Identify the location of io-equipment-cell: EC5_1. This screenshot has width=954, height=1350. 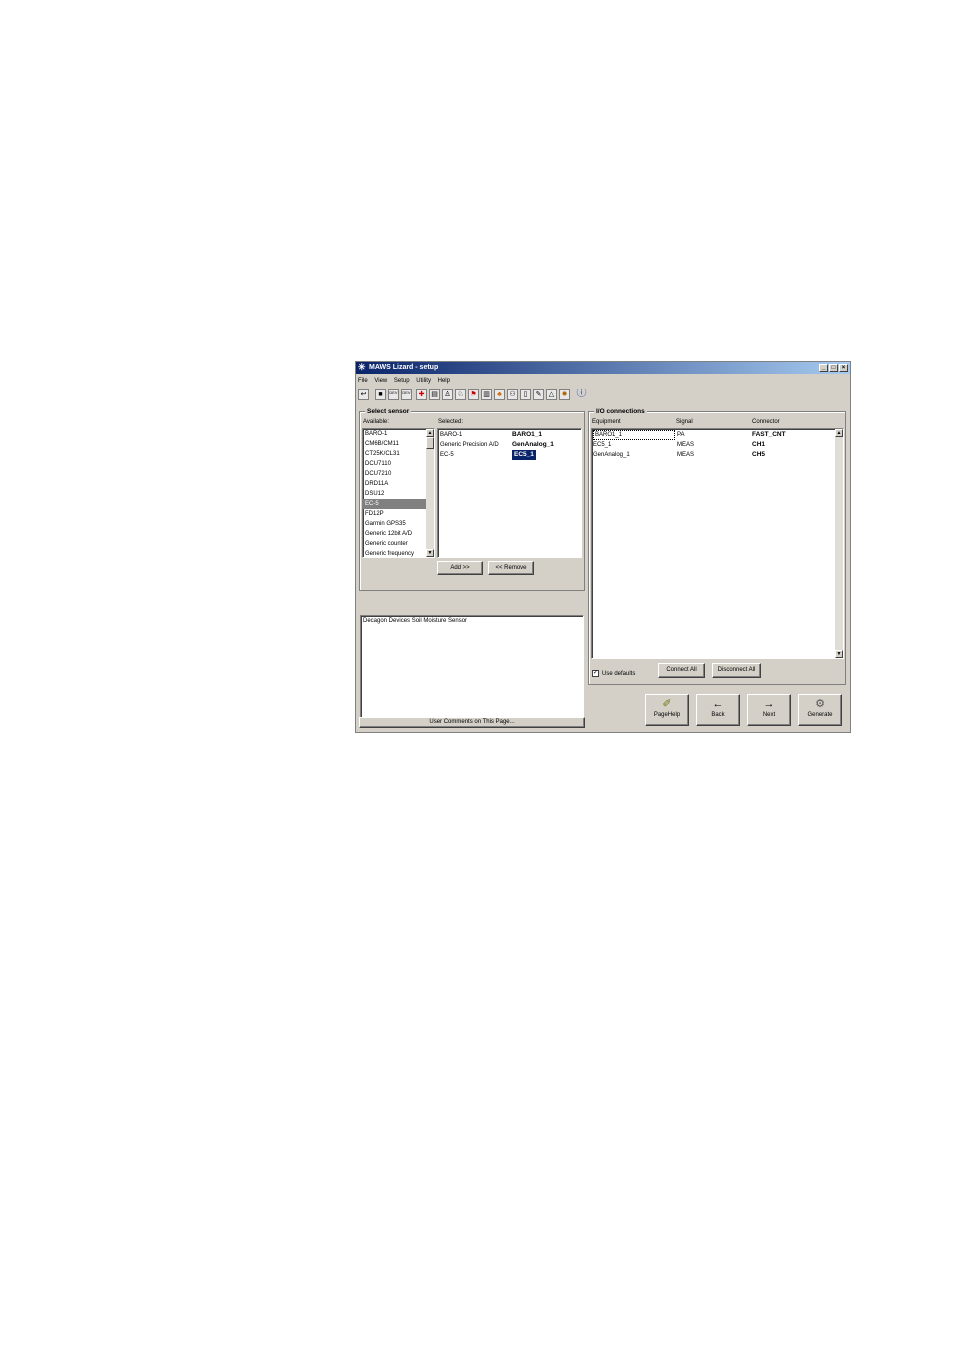
(602, 445).